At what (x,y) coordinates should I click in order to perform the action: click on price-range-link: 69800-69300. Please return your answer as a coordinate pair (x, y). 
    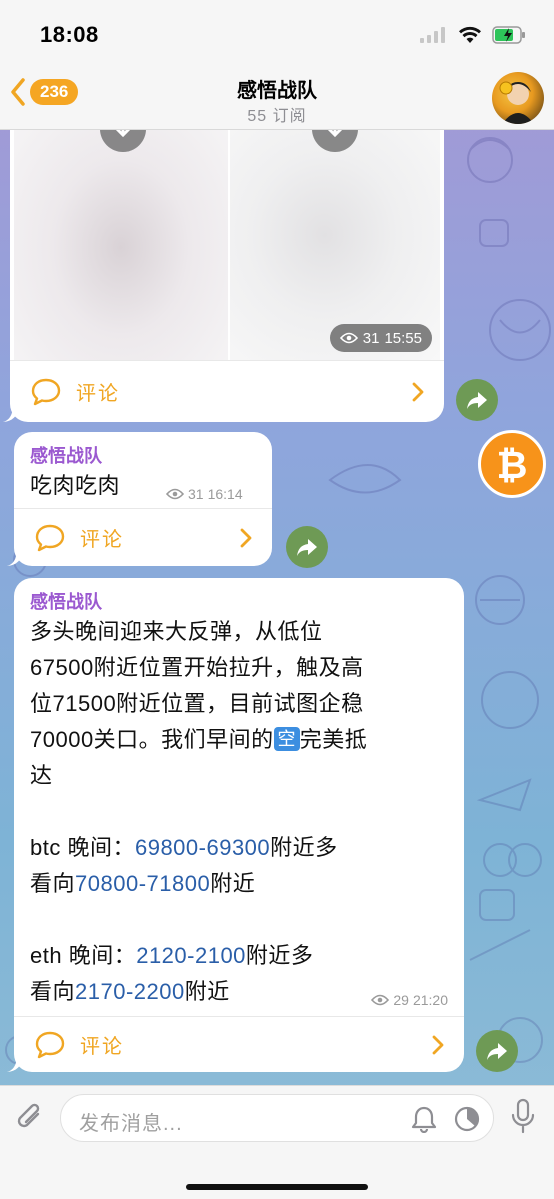
    Looking at the image, I should click on (202, 847).